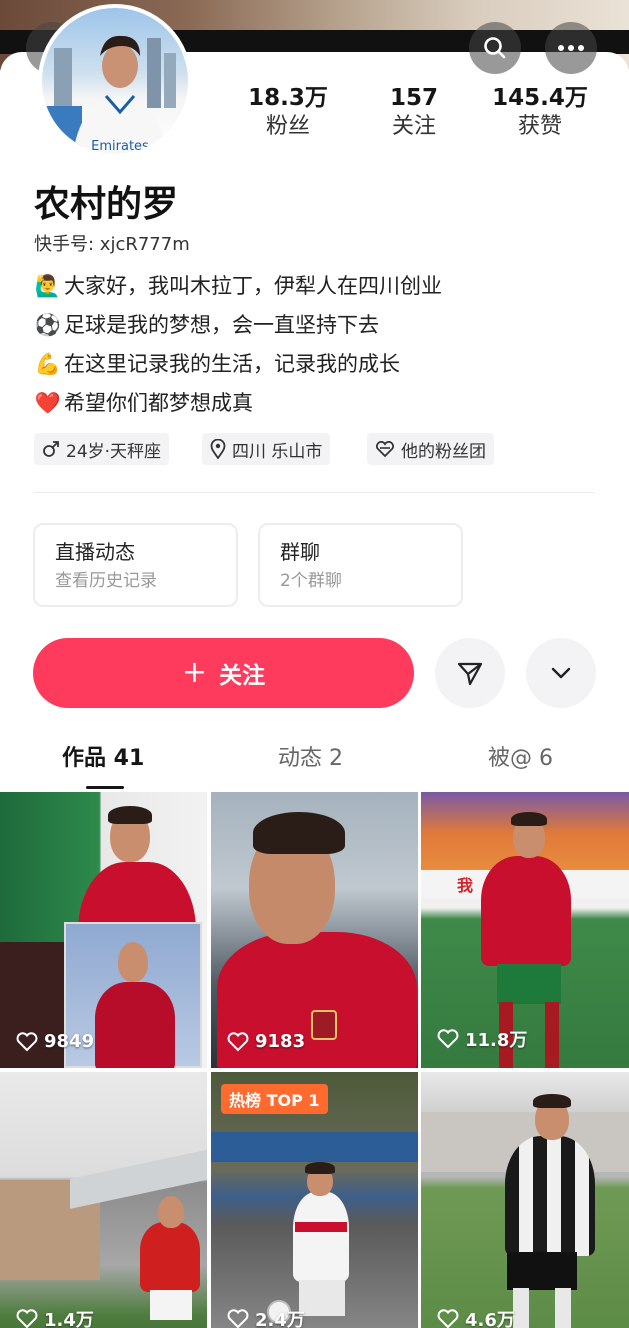 Image resolution: width=629 pixels, height=1328 pixels. I want to click on likes-count: 4.6万, so click(476, 1317).